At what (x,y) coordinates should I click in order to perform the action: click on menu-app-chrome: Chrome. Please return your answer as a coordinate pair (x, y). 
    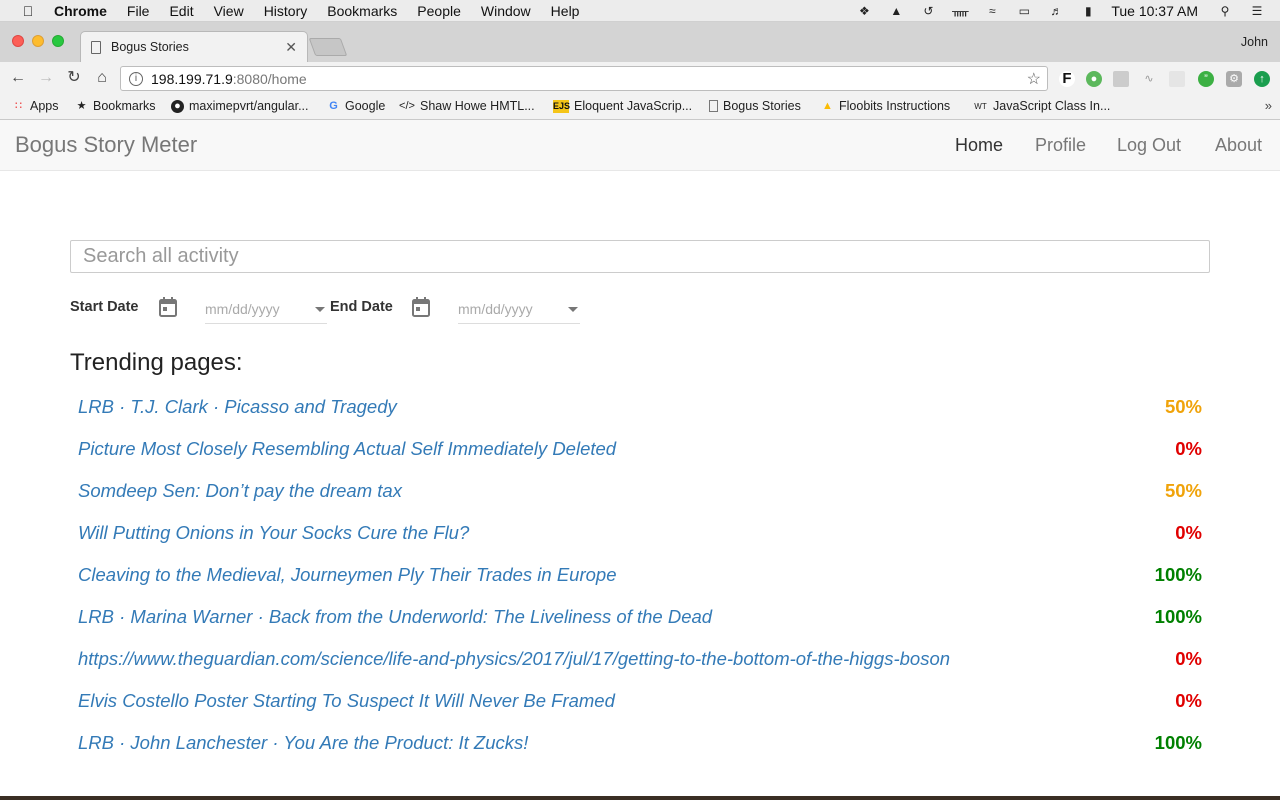
    Looking at the image, I should click on (80, 11).